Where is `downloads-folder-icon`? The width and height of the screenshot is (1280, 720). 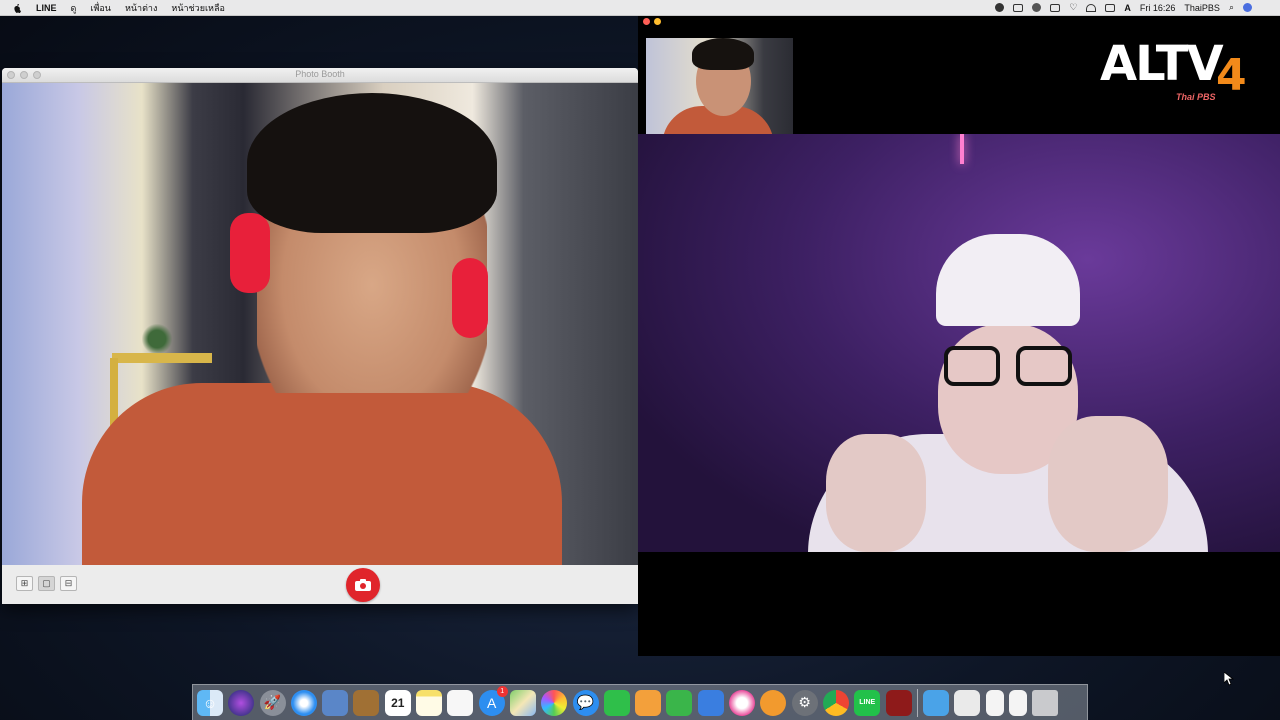
downloads-folder-icon is located at coordinates (936, 702).